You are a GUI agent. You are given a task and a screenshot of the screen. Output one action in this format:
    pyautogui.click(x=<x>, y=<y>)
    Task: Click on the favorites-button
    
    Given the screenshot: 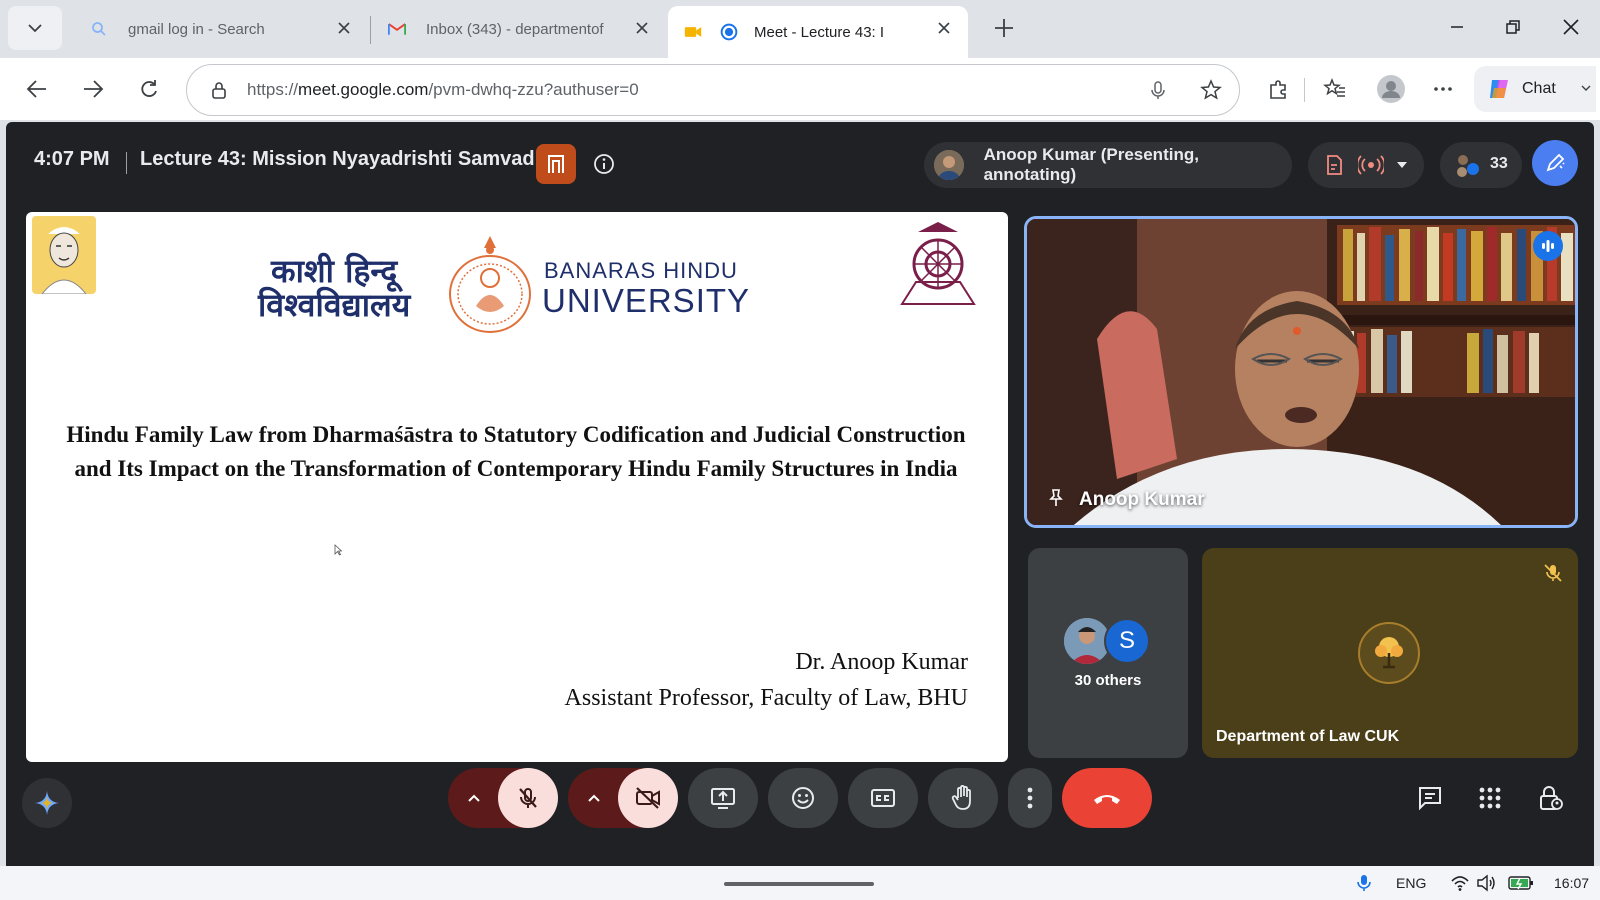 What is the action you would take?
    pyautogui.click(x=1335, y=89)
    